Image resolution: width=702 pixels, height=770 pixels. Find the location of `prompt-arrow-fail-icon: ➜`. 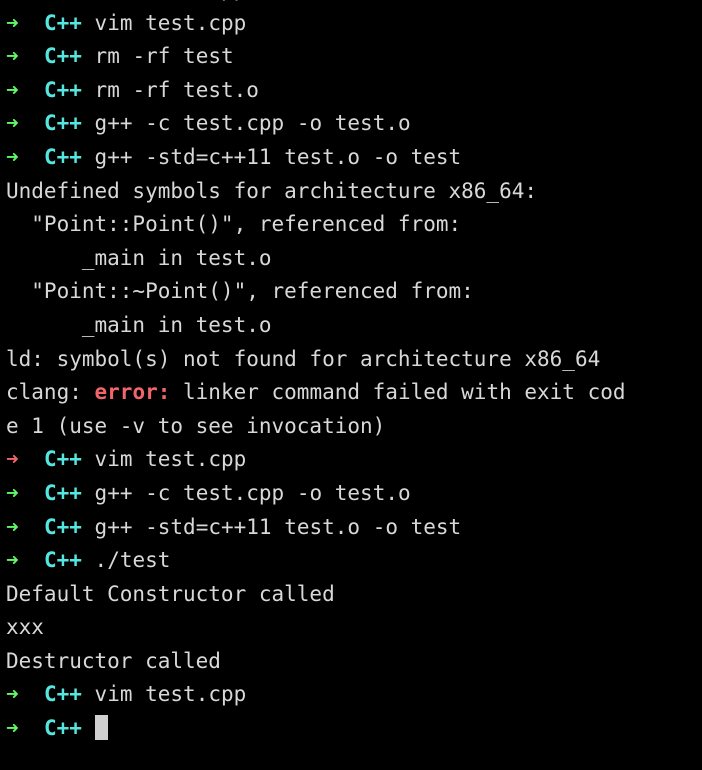

prompt-arrow-fail-icon: ➜ is located at coordinates (12, 459).